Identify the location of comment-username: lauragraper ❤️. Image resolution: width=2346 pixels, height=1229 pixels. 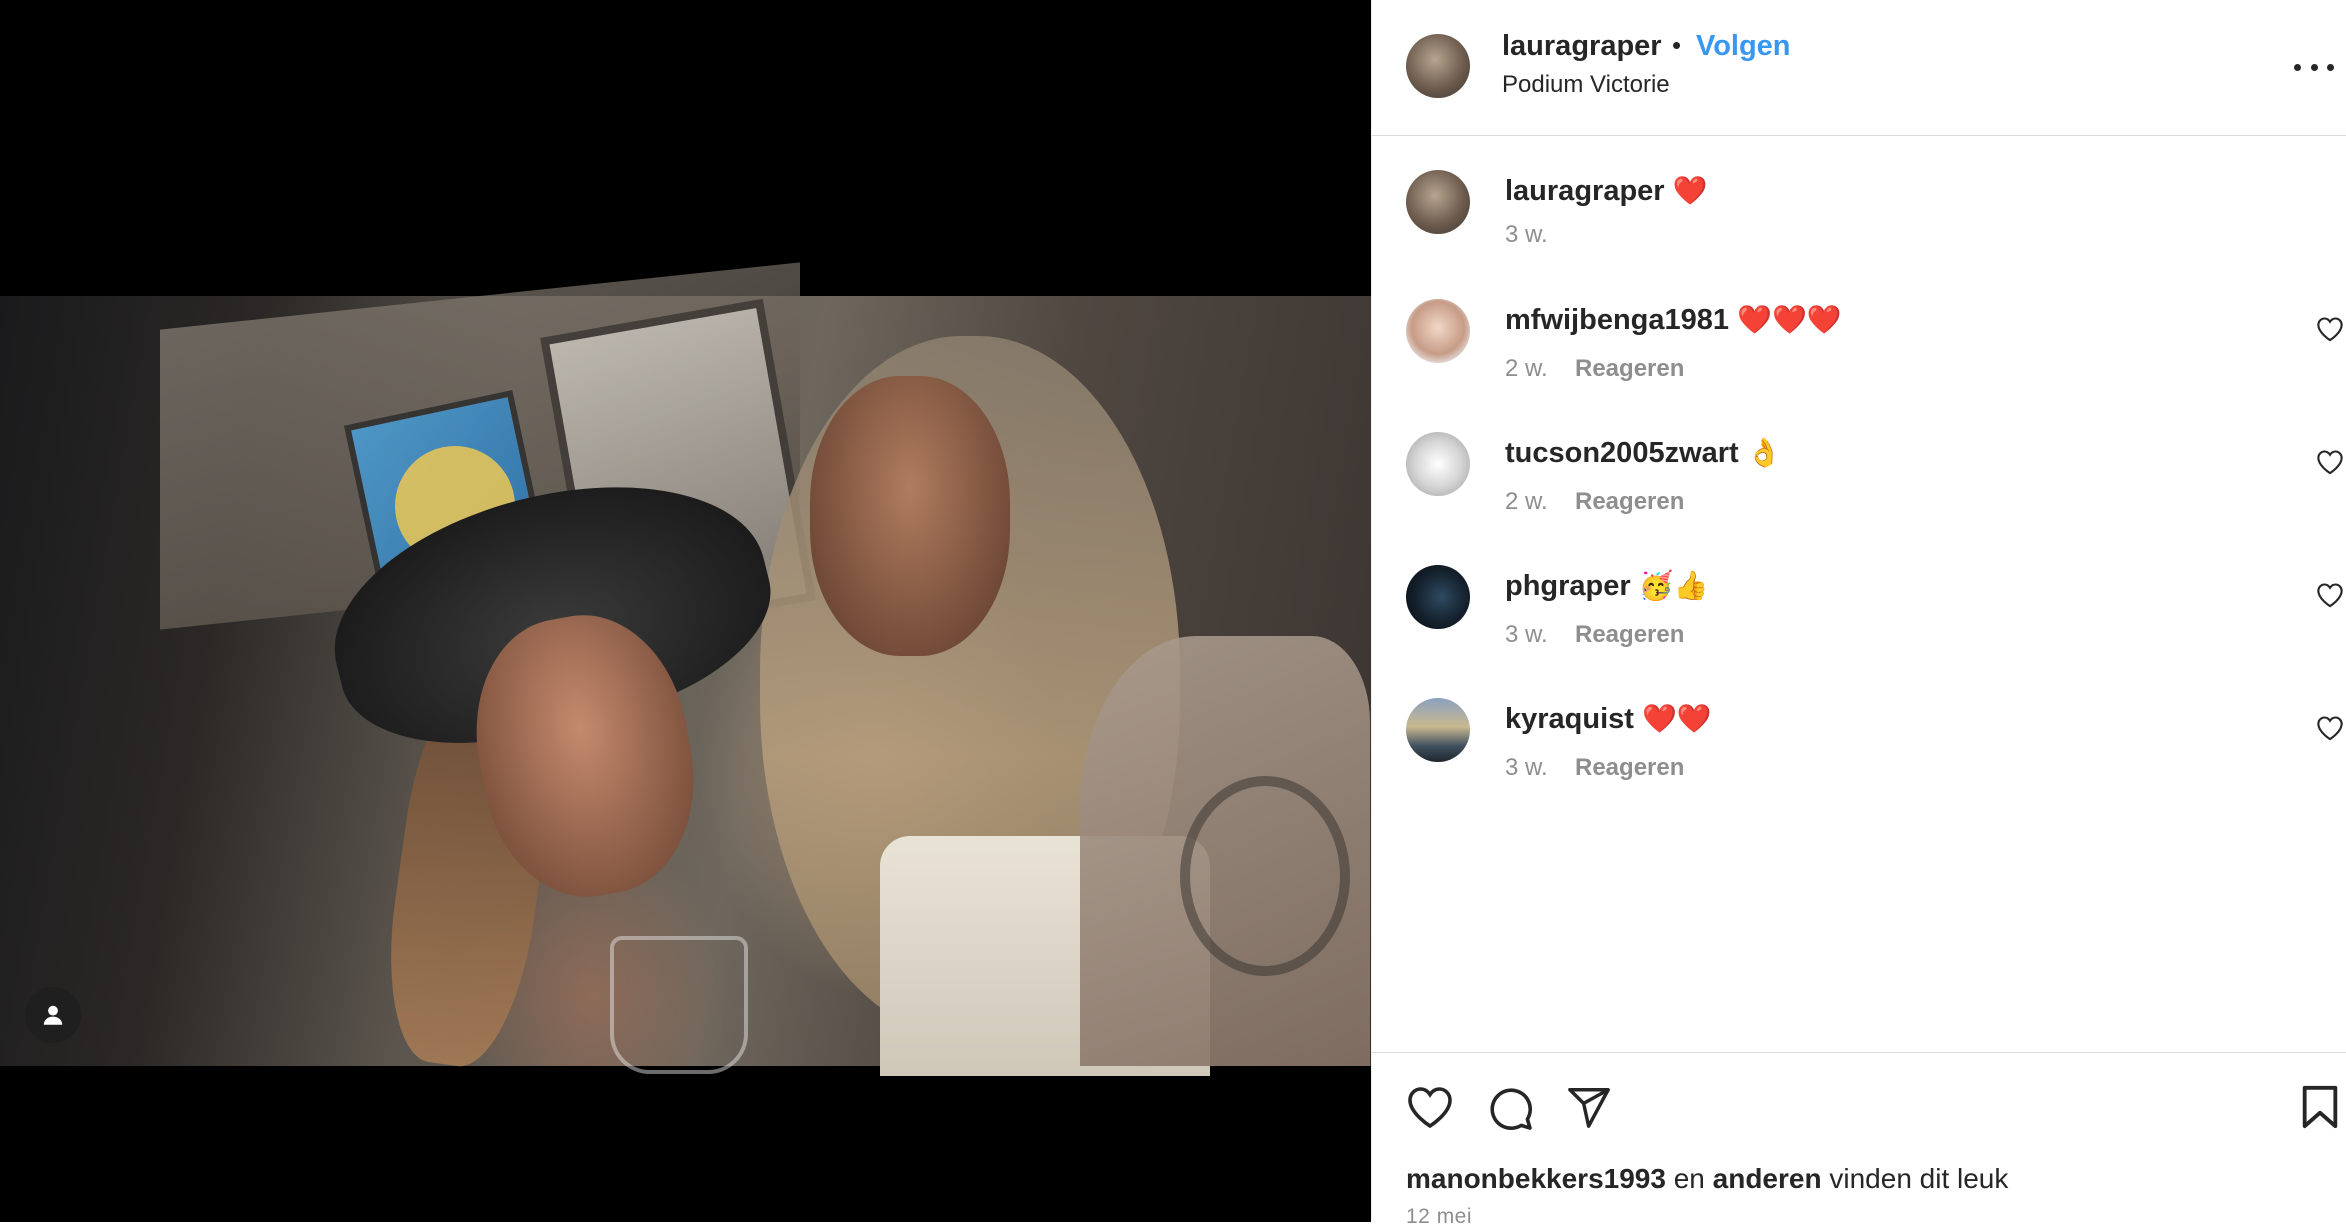
(1606, 191).